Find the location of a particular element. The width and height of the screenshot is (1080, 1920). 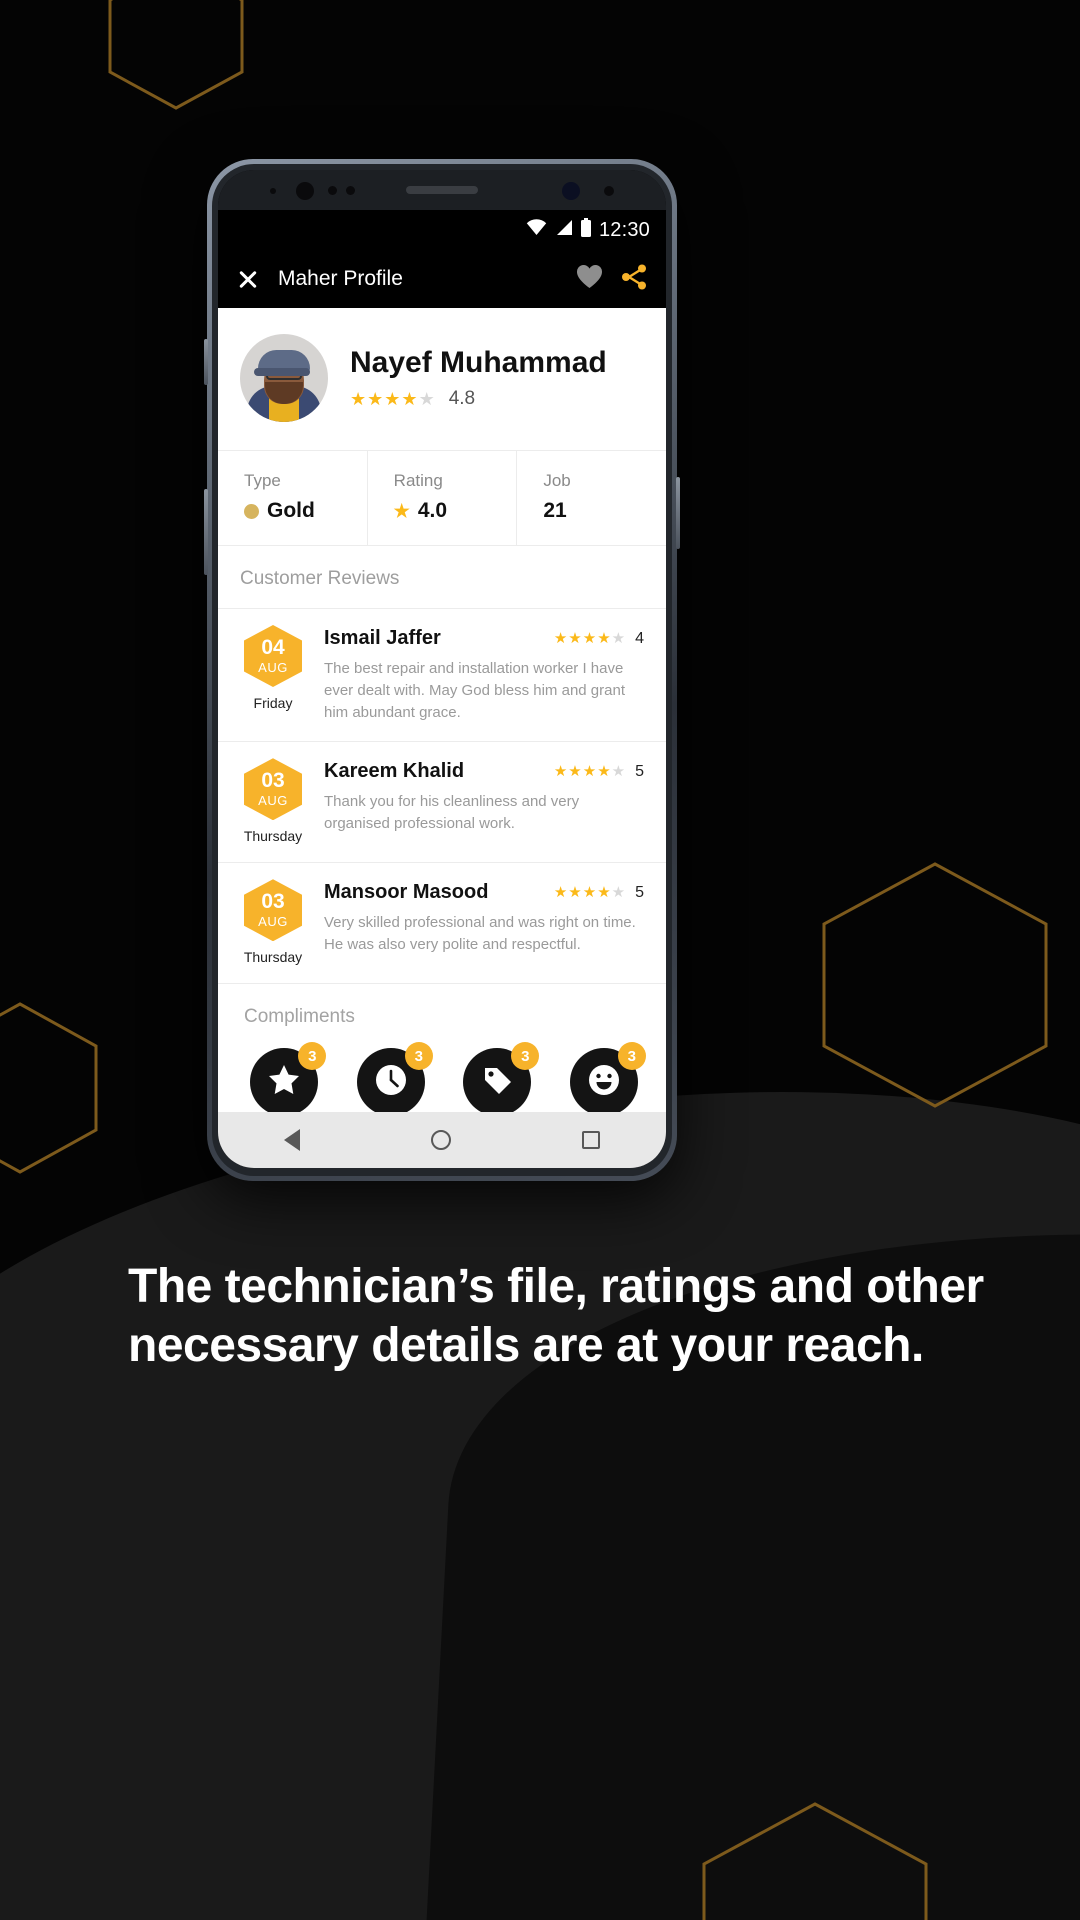

review-row: 03 AUG Thursday Mansoor Masood ★★★★★ is located at coordinates (442, 923).